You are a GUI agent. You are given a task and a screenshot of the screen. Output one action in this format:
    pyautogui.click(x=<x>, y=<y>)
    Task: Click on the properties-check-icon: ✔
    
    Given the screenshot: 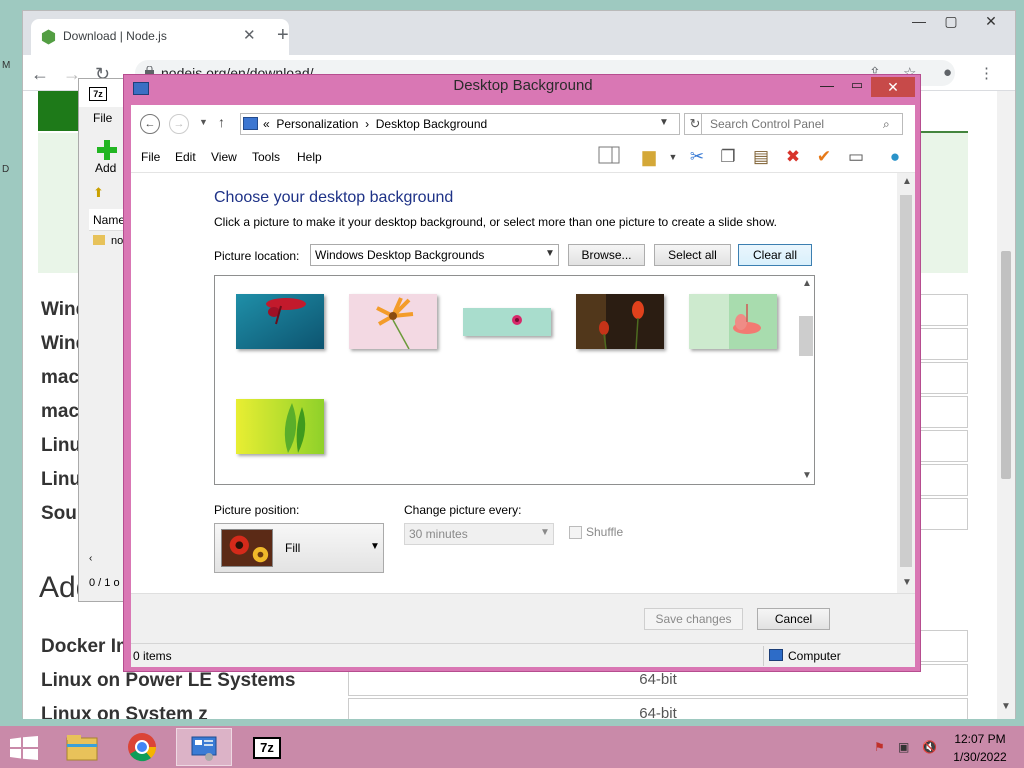 What is the action you would take?
    pyautogui.click(x=824, y=157)
    